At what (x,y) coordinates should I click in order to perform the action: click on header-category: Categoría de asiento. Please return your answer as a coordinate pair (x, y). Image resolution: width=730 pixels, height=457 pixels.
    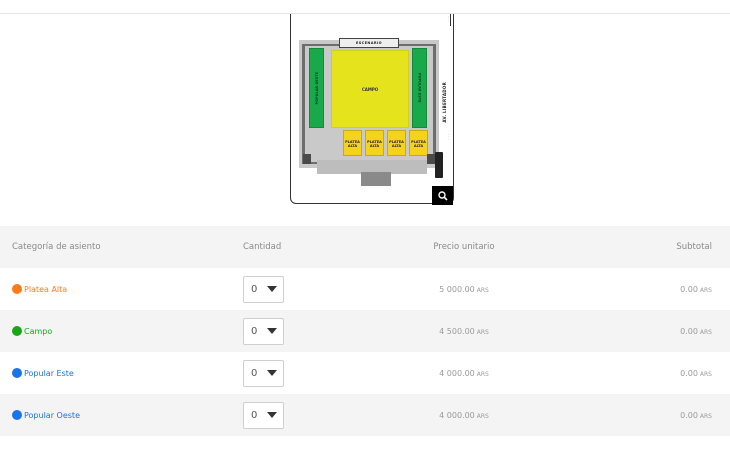
    Looking at the image, I should click on (56, 247).